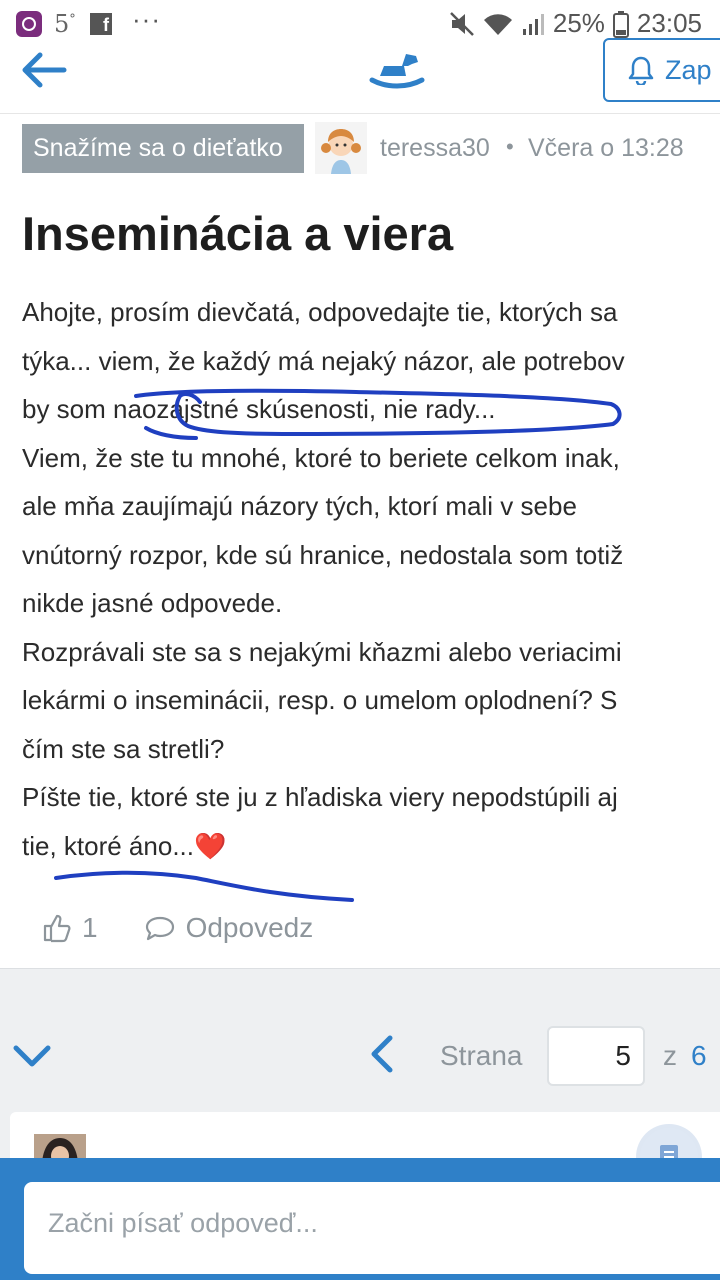 The height and width of the screenshot is (1280, 720). I want to click on signal-icon, so click(533, 24).